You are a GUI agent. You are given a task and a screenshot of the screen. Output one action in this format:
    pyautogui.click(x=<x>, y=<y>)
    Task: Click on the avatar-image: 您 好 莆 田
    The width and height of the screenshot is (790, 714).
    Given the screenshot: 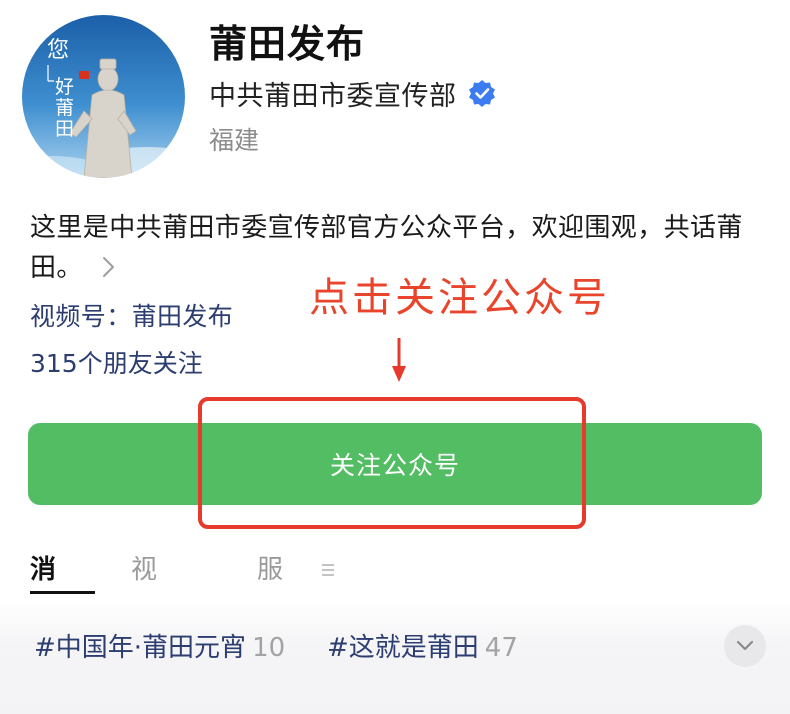 What is the action you would take?
    pyautogui.click(x=103, y=96)
    